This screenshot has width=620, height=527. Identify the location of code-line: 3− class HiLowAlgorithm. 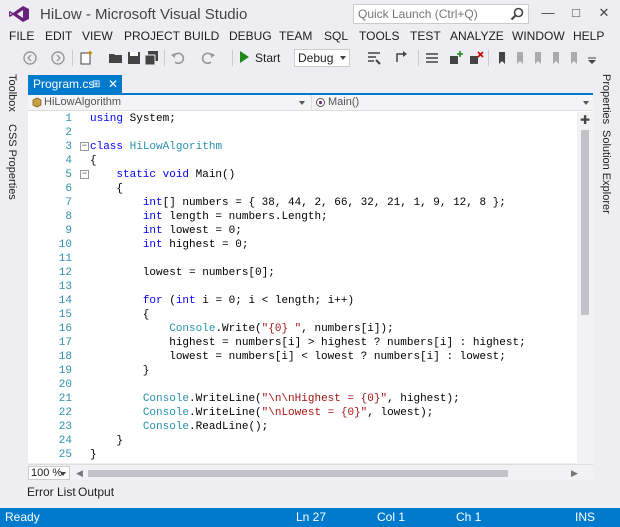
(310, 147).